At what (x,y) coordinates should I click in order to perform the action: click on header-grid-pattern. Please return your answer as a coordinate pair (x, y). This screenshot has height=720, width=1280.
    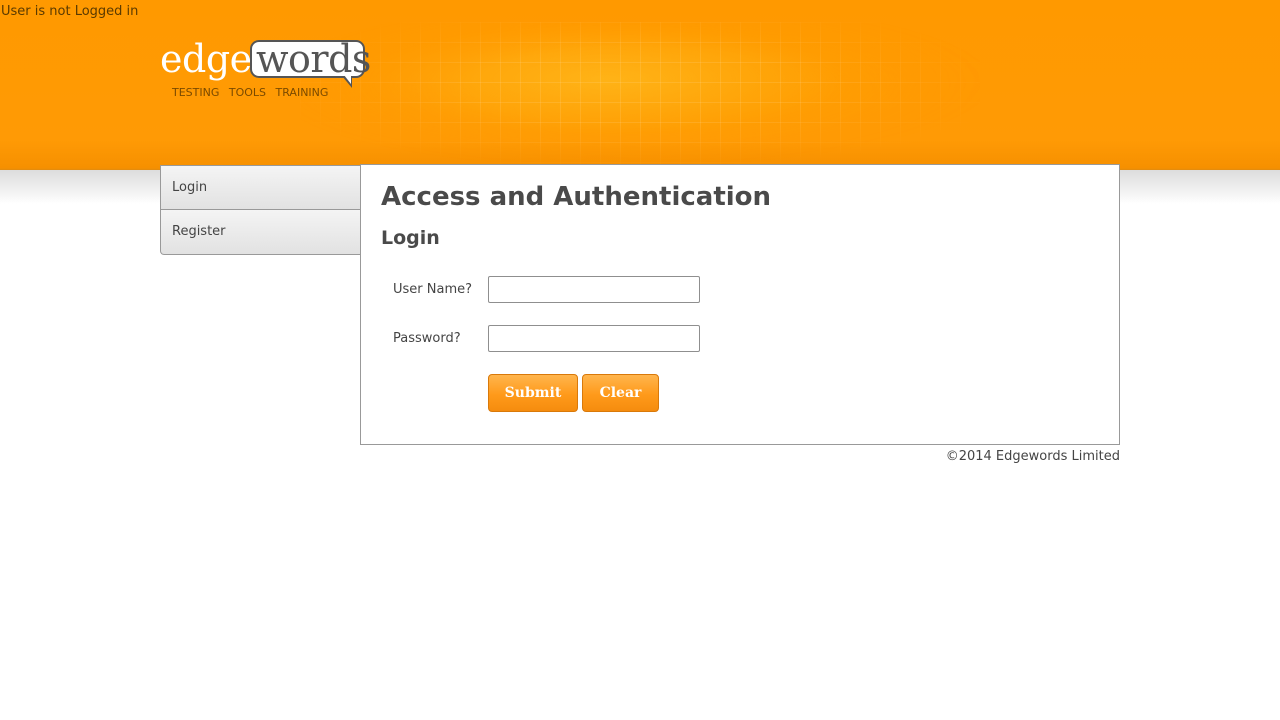
    Looking at the image, I should click on (640, 93).